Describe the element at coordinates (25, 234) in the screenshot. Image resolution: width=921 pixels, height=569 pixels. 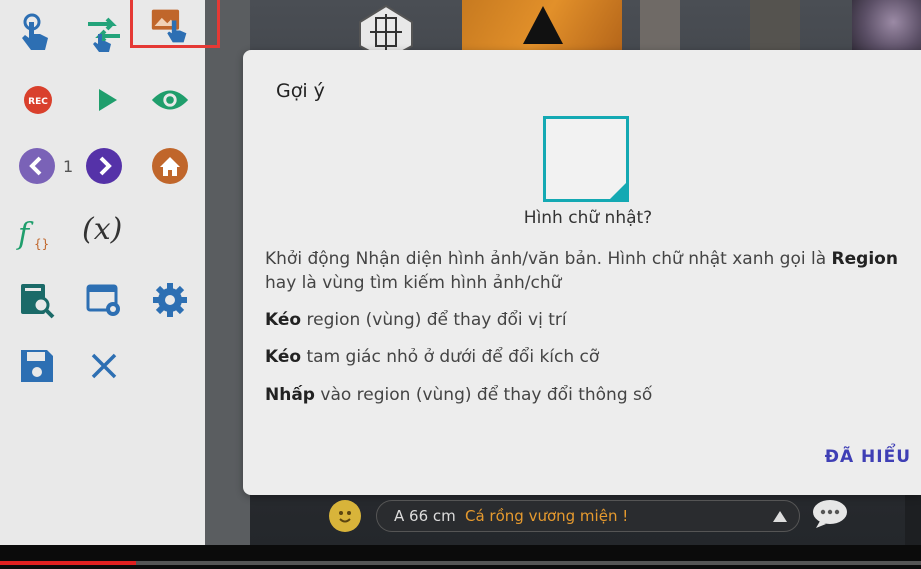
I see `svg-text: f` at that location.